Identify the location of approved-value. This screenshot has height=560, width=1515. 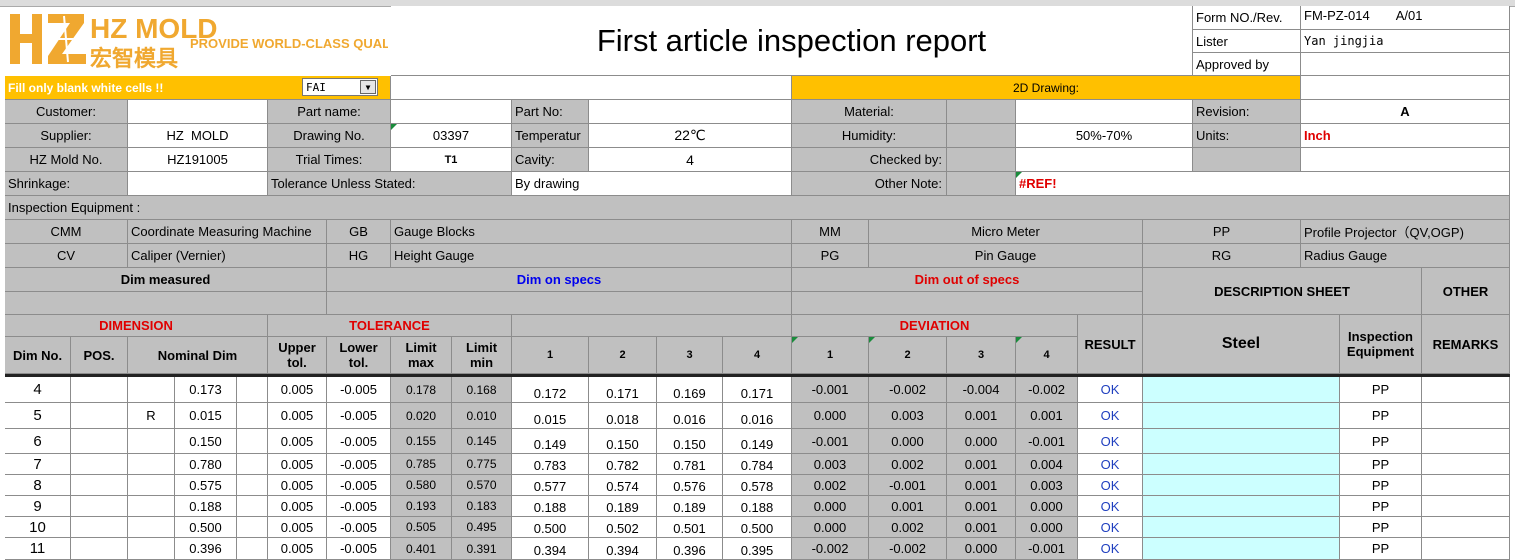
(1405, 64).